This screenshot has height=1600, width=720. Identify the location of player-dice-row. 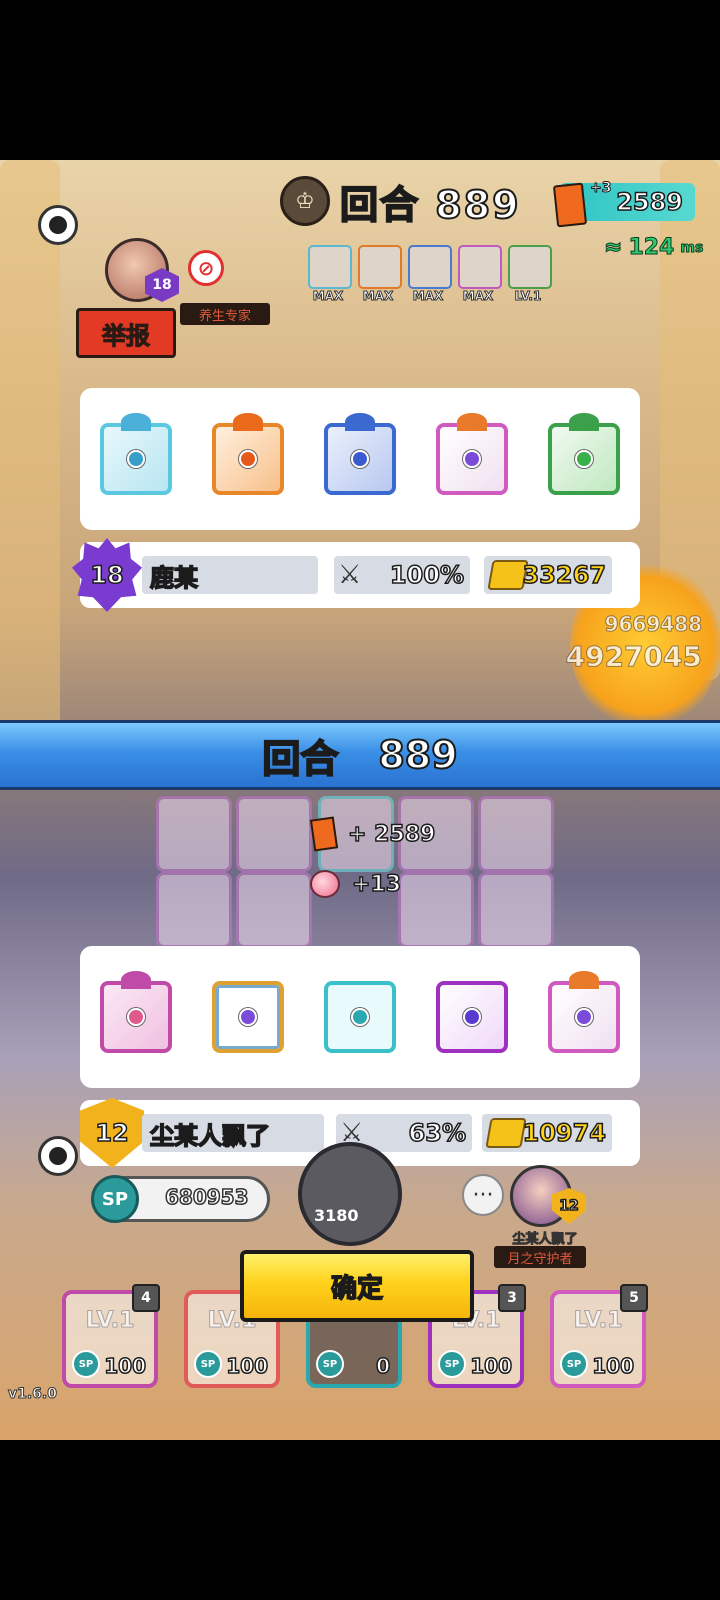
(360, 1012).